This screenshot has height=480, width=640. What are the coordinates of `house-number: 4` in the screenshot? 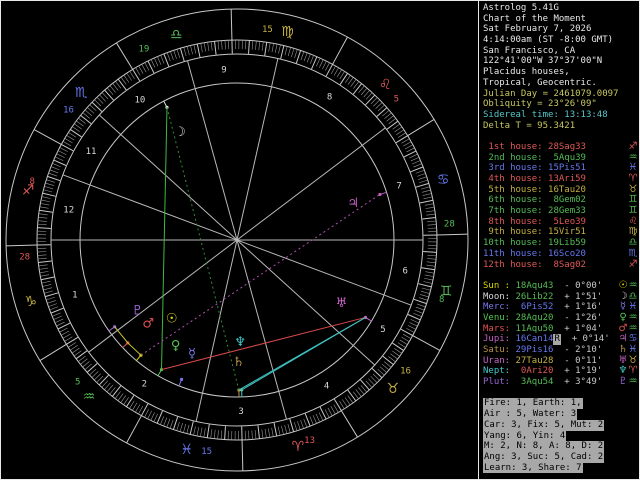 It's located at (326, 387).